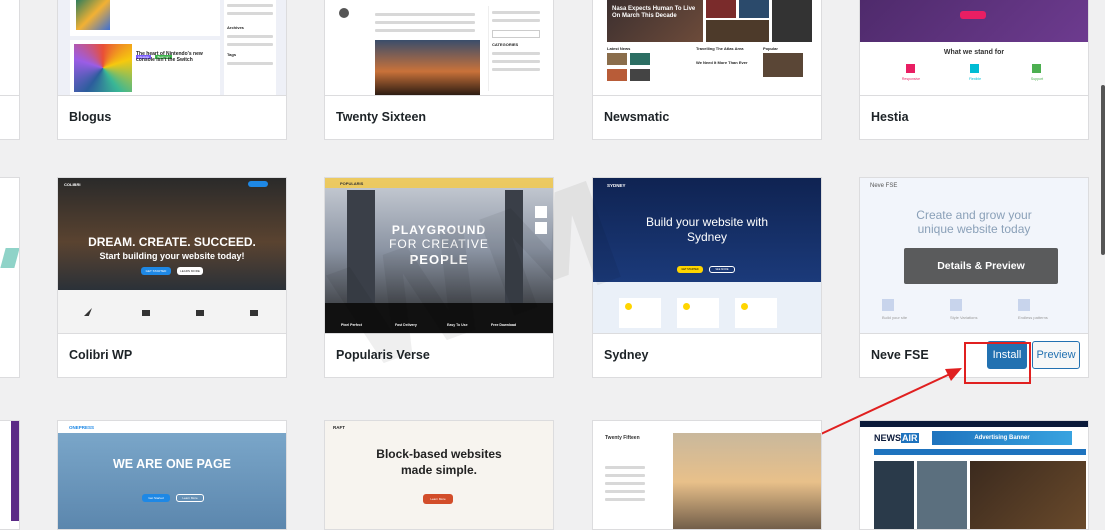 This screenshot has height=530, width=1105. I want to click on theme-name: Blogus, so click(90, 117).